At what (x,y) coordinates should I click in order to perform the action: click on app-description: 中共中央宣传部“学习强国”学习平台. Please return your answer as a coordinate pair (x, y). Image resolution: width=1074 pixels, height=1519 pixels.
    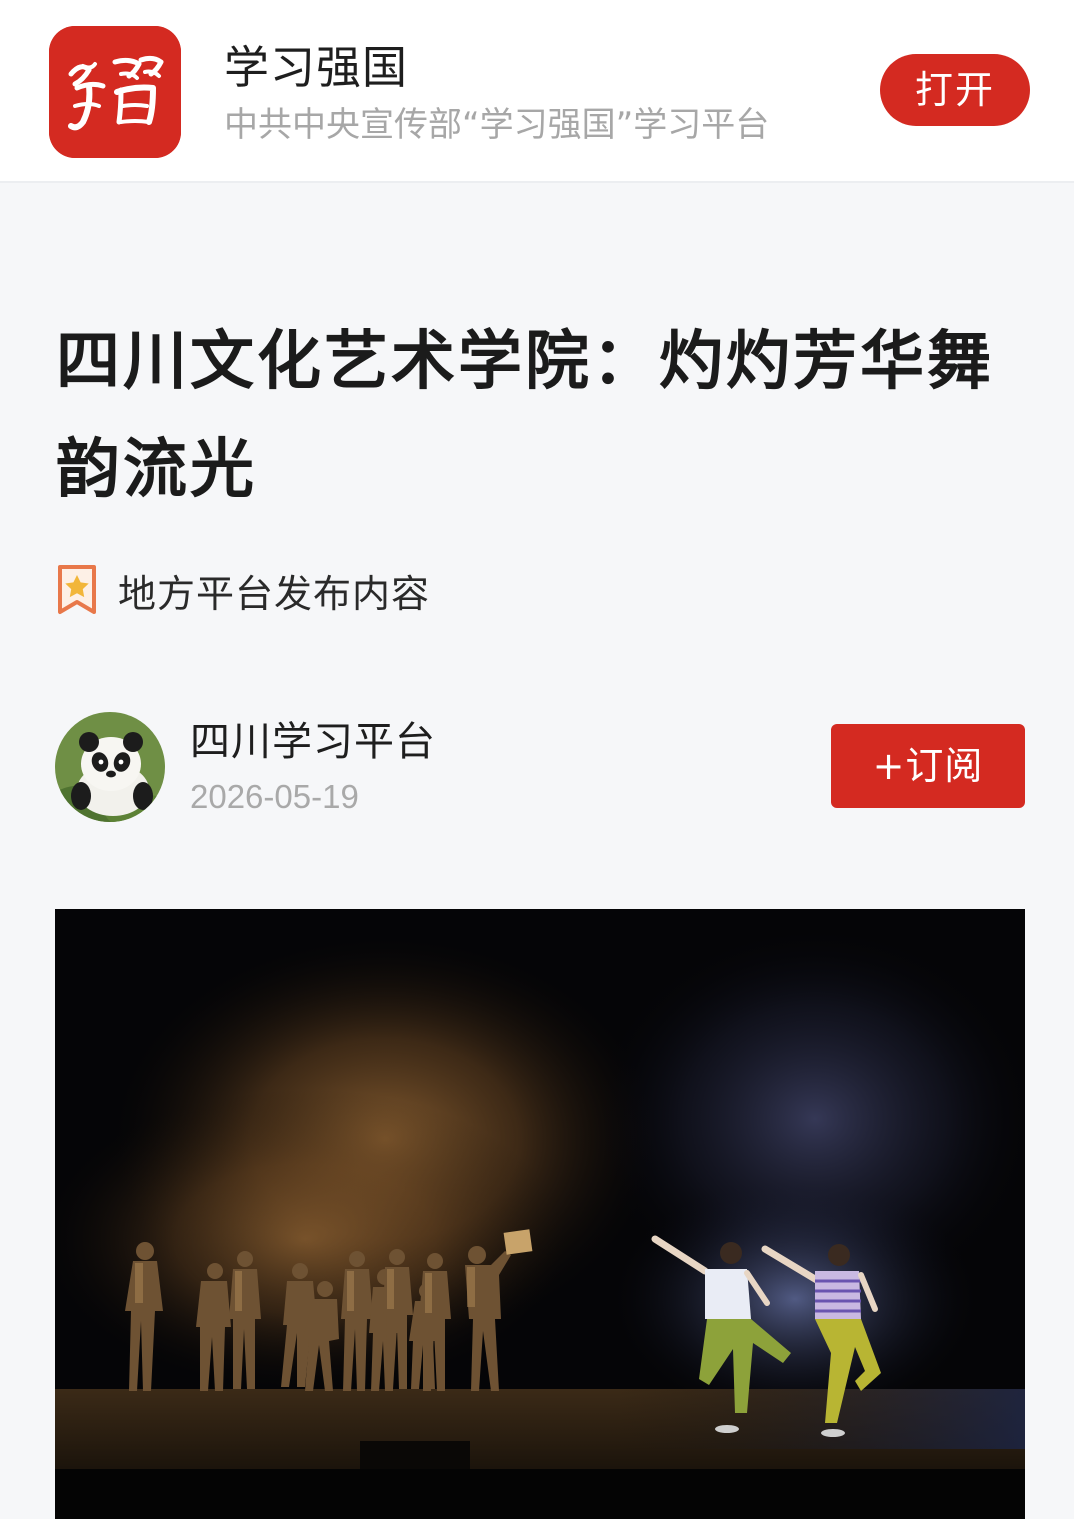
    Looking at the image, I should click on (497, 125).